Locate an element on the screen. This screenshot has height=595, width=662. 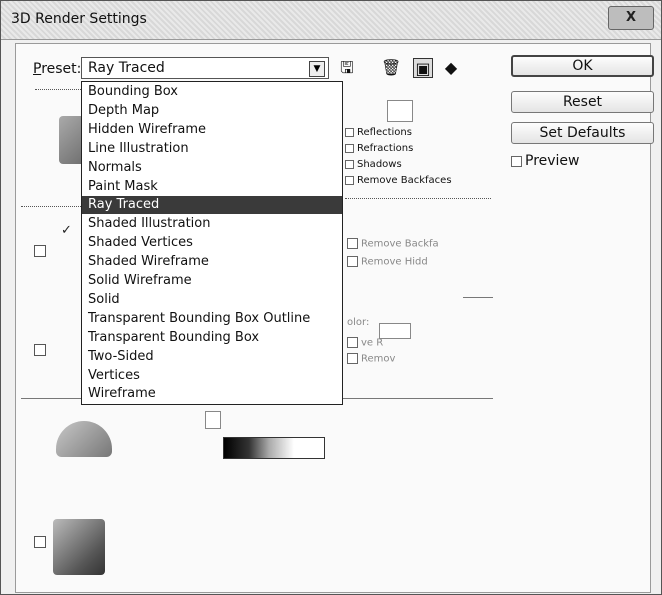
preset-option: Hidden Wireframe is located at coordinates (212, 130).